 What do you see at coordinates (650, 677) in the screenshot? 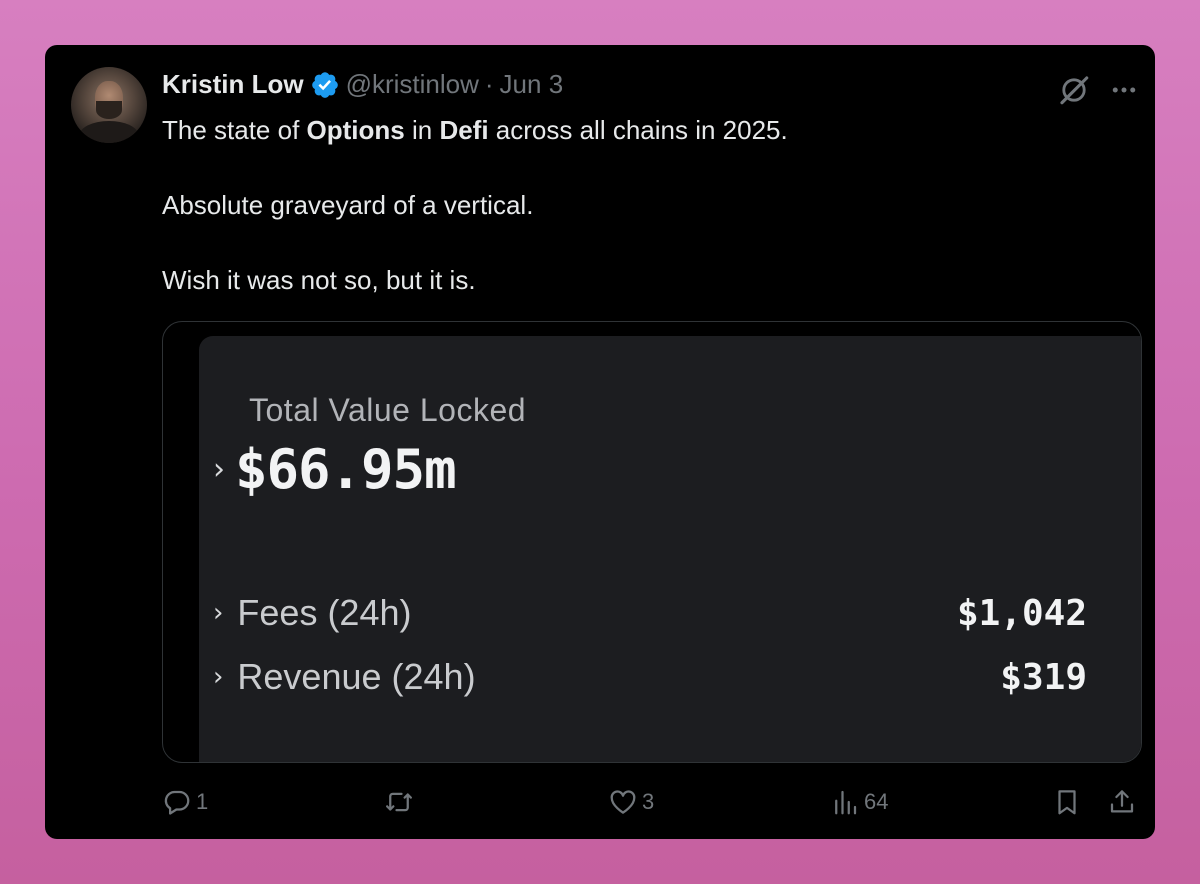
I see `revenue-row: › Revenue (24h) $319` at bounding box center [650, 677].